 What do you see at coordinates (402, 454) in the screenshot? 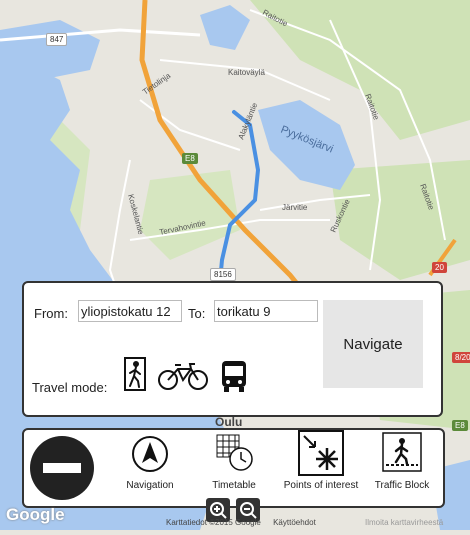
I see `traffic-block-icon` at bounding box center [402, 454].